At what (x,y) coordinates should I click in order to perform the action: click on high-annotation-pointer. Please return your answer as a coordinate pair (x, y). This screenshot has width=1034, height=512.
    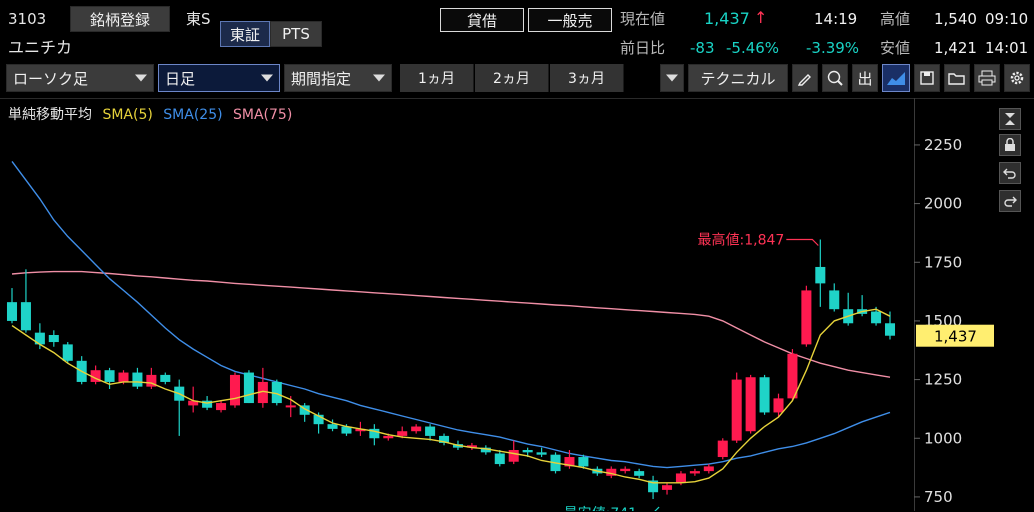
    Looking at the image, I should click on (802, 242).